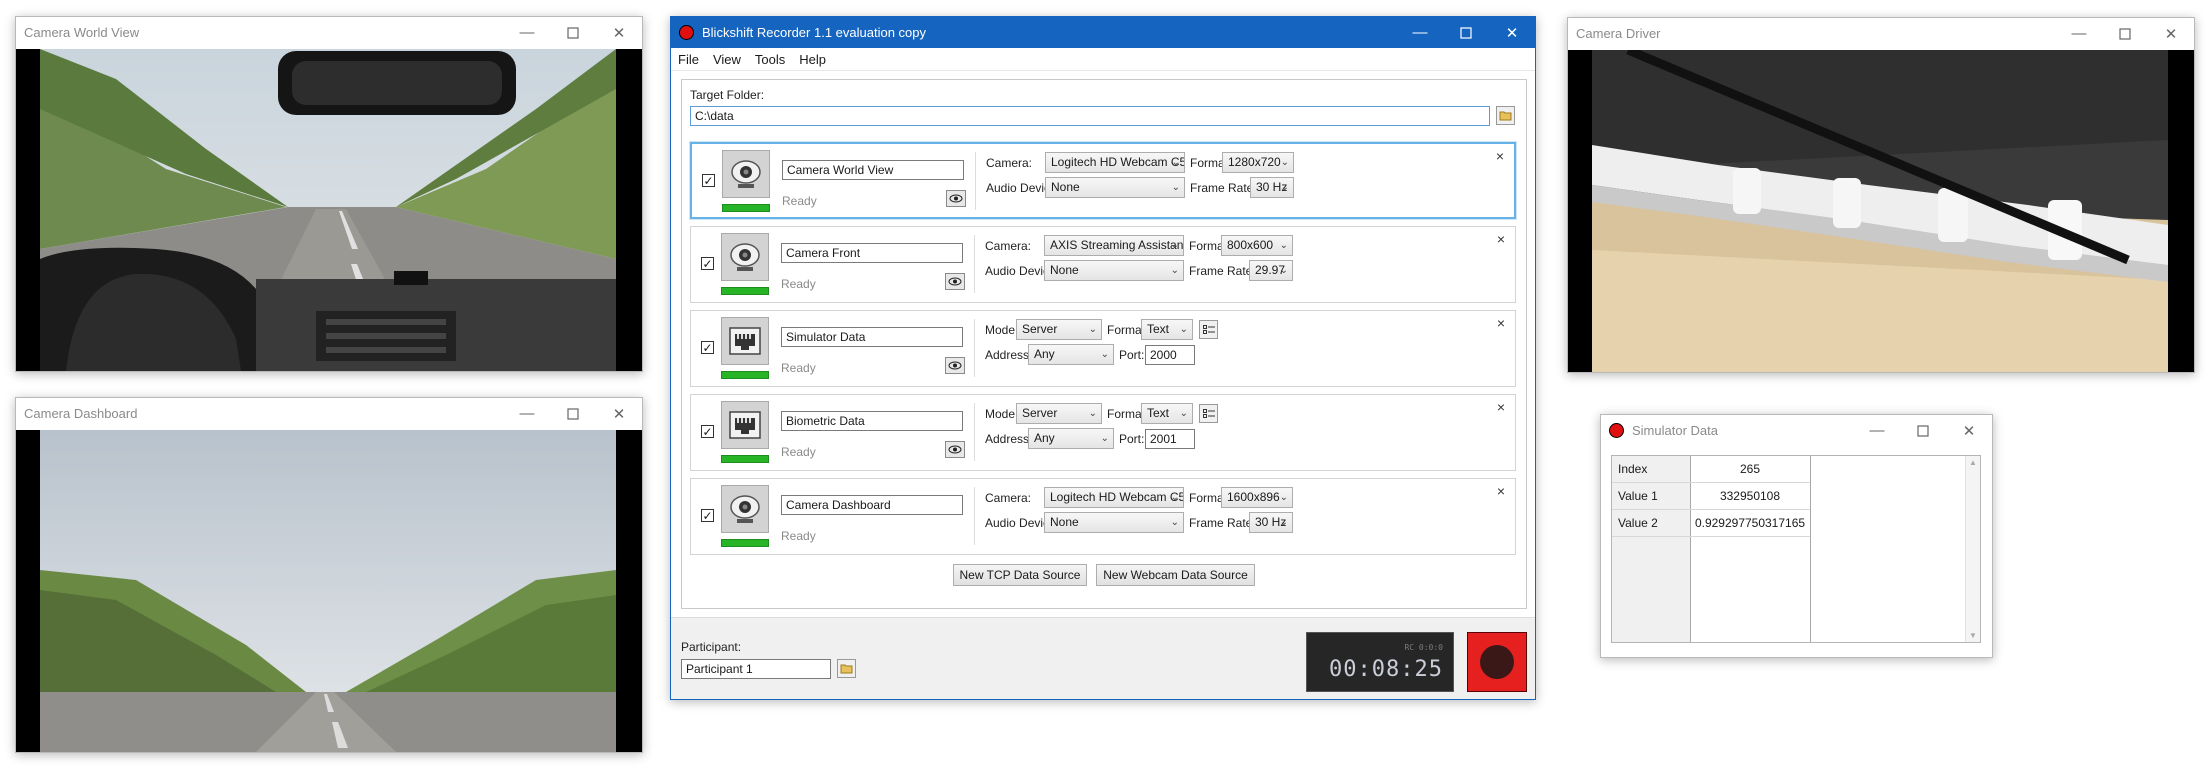 The width and height of the screenshot is (2210, 770). Describe the element at coordinates (1618, 33) in the screenshot. I see `window-title: Camera Driver` at that location.